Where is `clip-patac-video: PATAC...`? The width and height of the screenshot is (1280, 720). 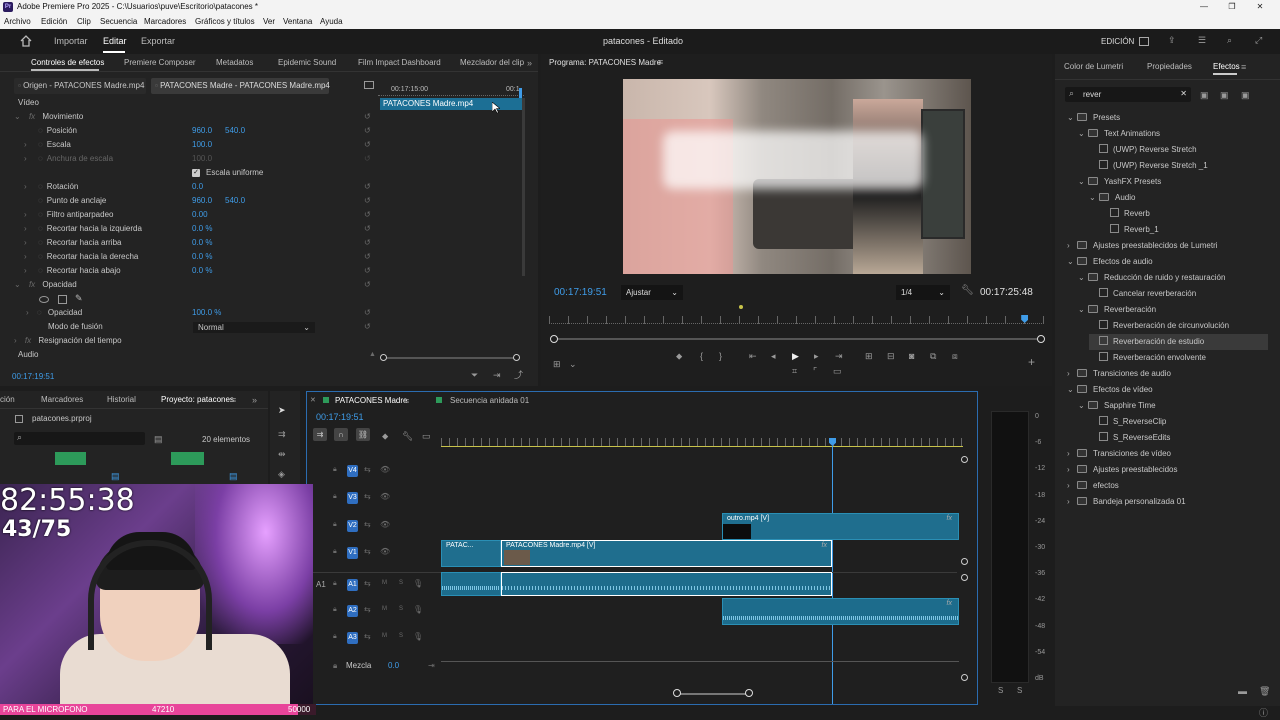 clip-patac-video: PATAC... is located at coordinates (471, 553).